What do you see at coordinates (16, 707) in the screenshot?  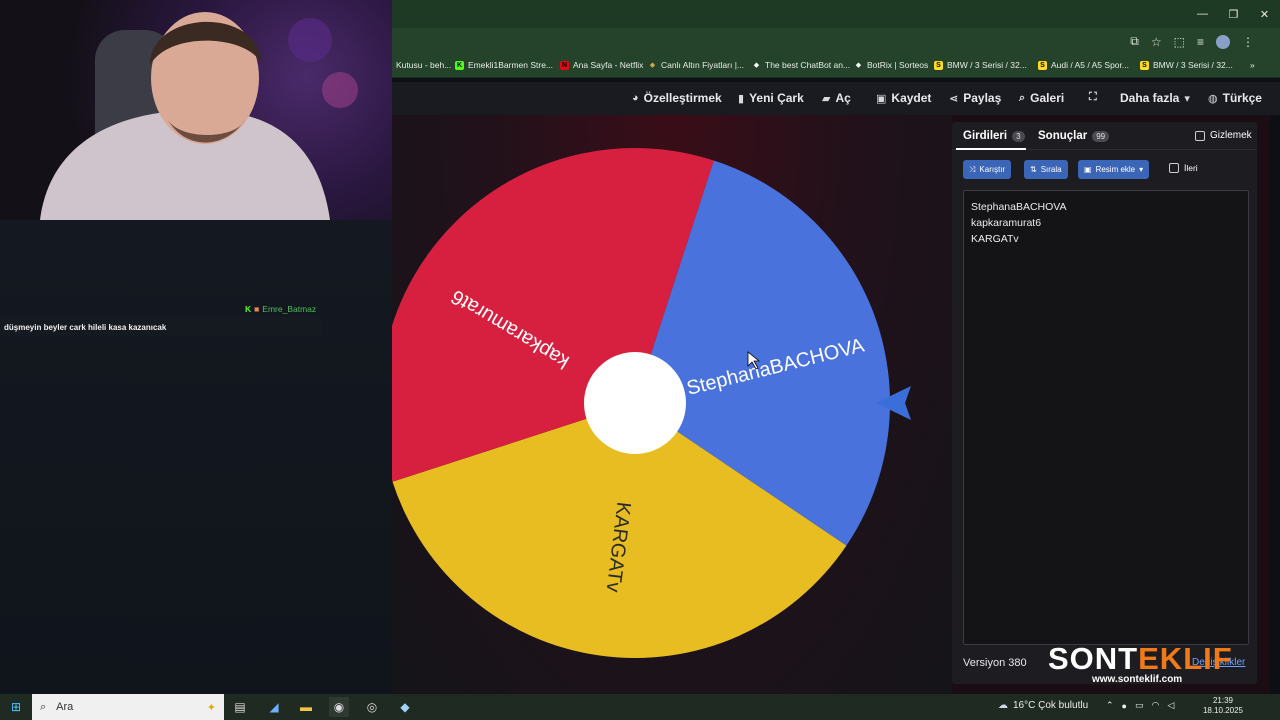 I see `windows-start-icon: ⊞` at bounding box center [16, 707].